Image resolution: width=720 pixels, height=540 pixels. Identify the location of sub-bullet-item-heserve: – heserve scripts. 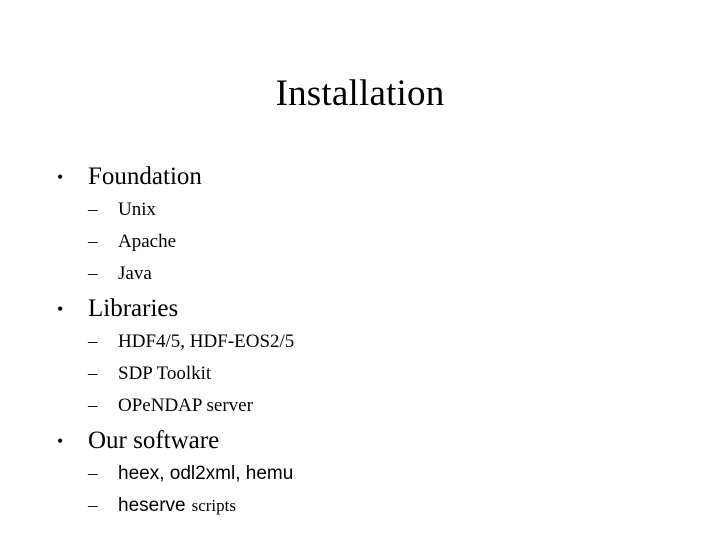
(360, 506).